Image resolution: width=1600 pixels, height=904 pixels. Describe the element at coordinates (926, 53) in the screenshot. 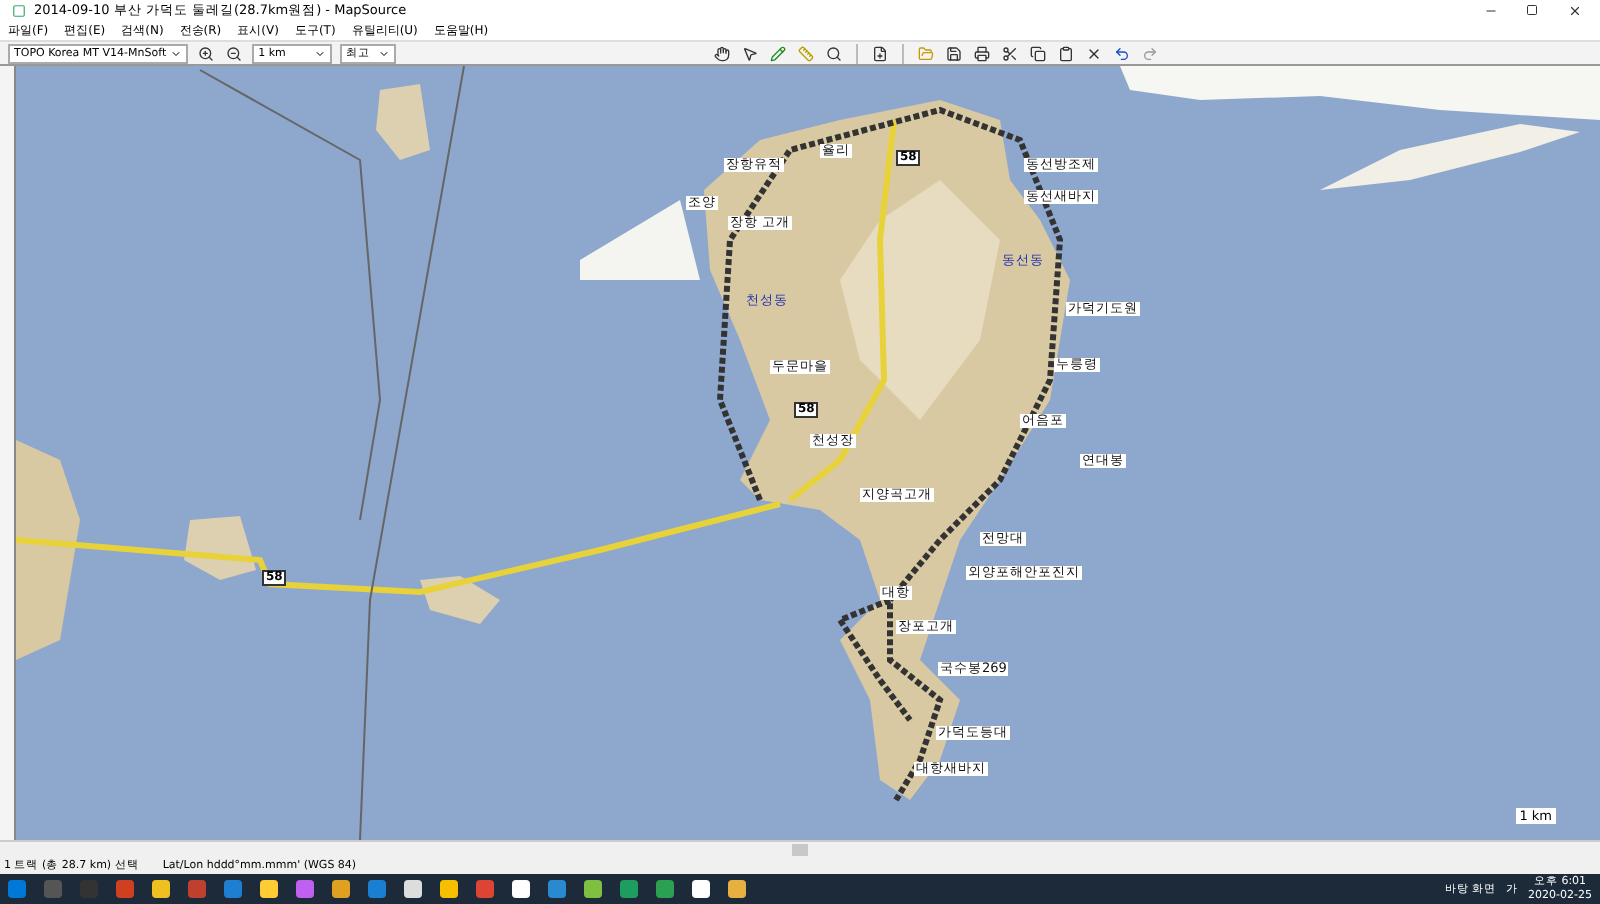

I see `folder-icon` at that location.